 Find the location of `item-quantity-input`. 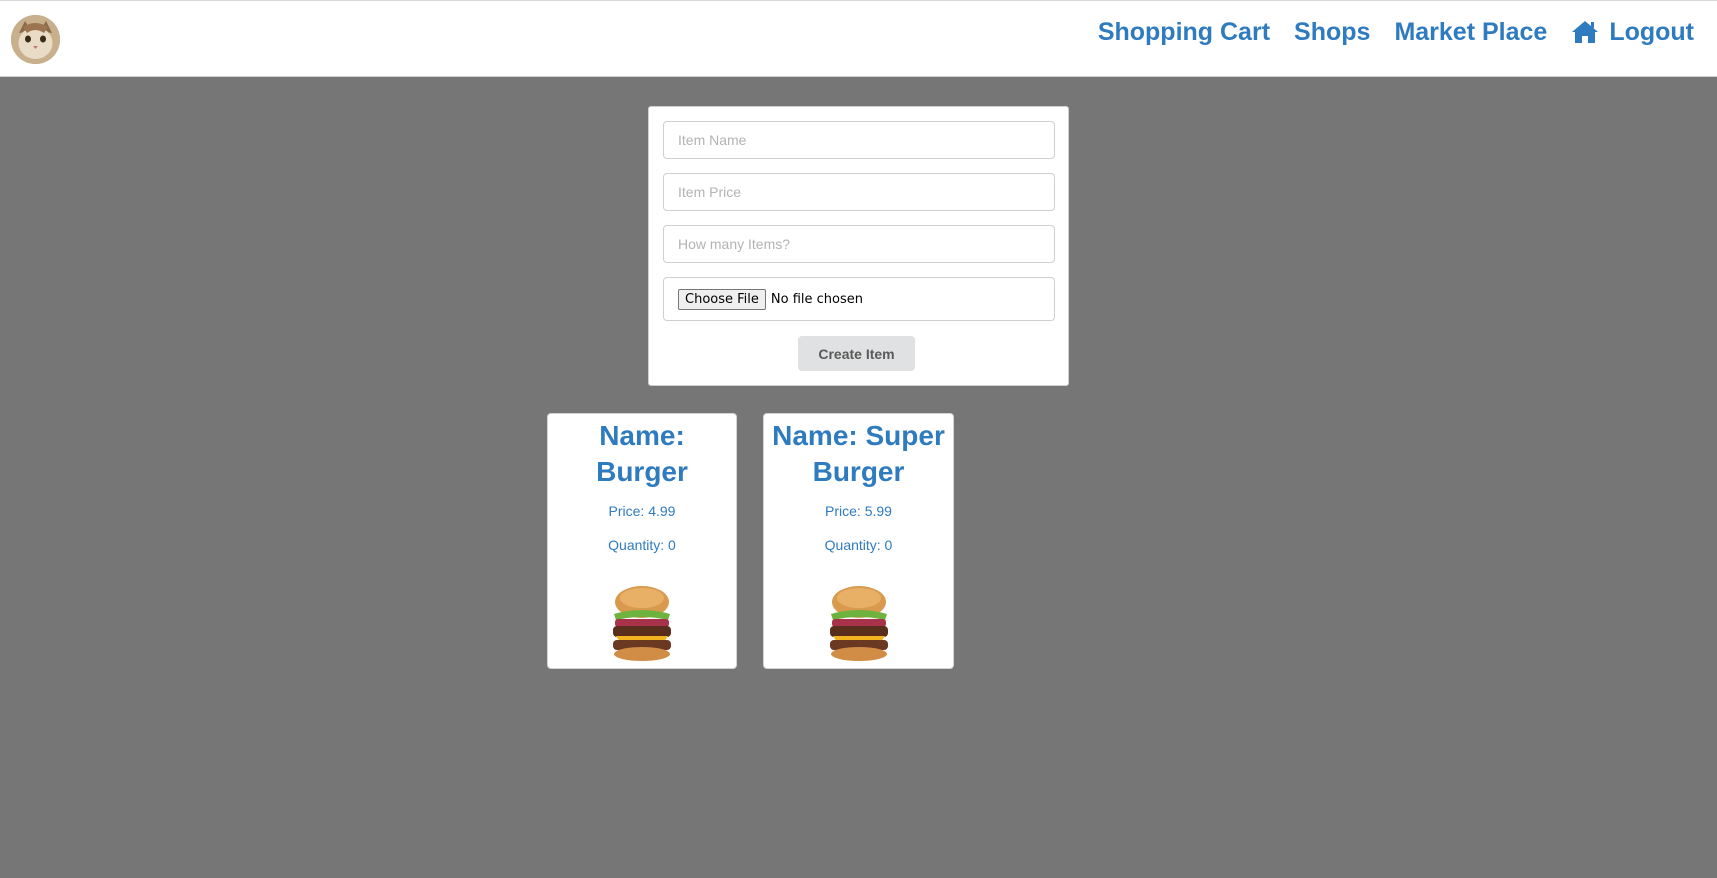

item-quantity-input is located at coordinates (859, 244).